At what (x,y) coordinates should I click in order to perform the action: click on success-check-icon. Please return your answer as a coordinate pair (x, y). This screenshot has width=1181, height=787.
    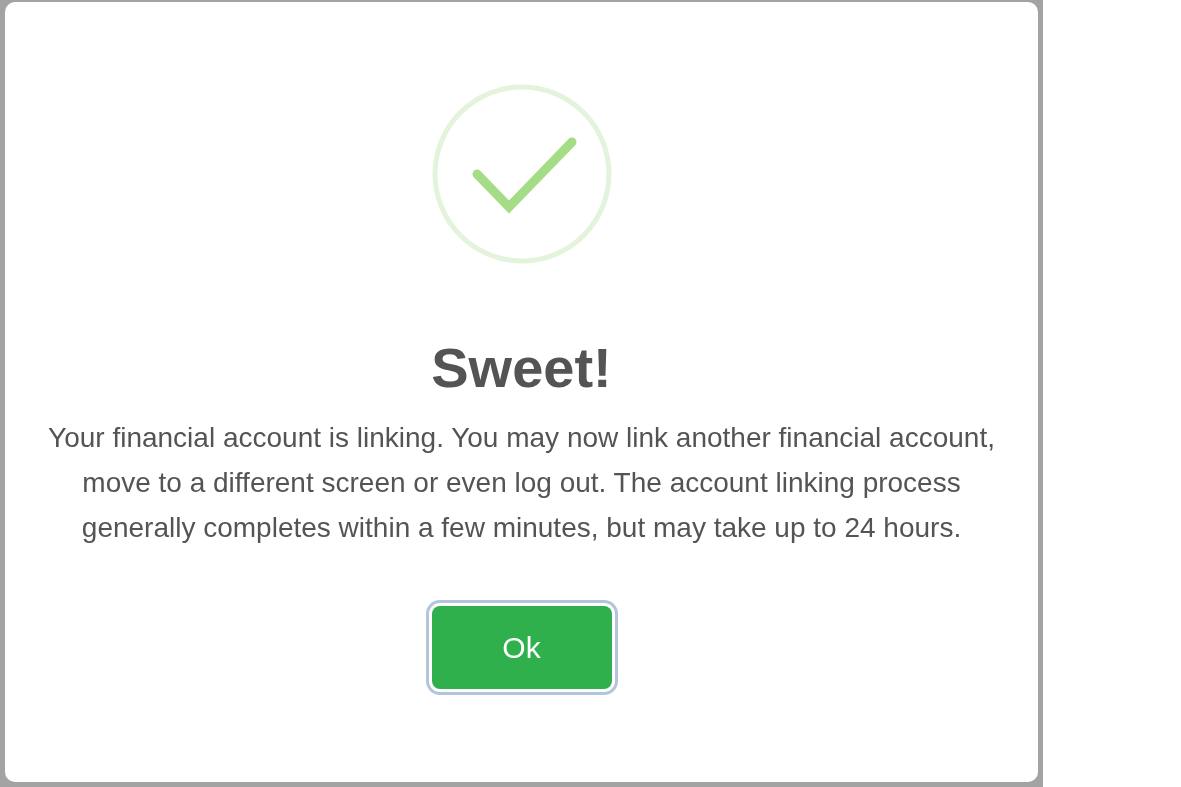
    Looking at the image, I should click on (521, 174).